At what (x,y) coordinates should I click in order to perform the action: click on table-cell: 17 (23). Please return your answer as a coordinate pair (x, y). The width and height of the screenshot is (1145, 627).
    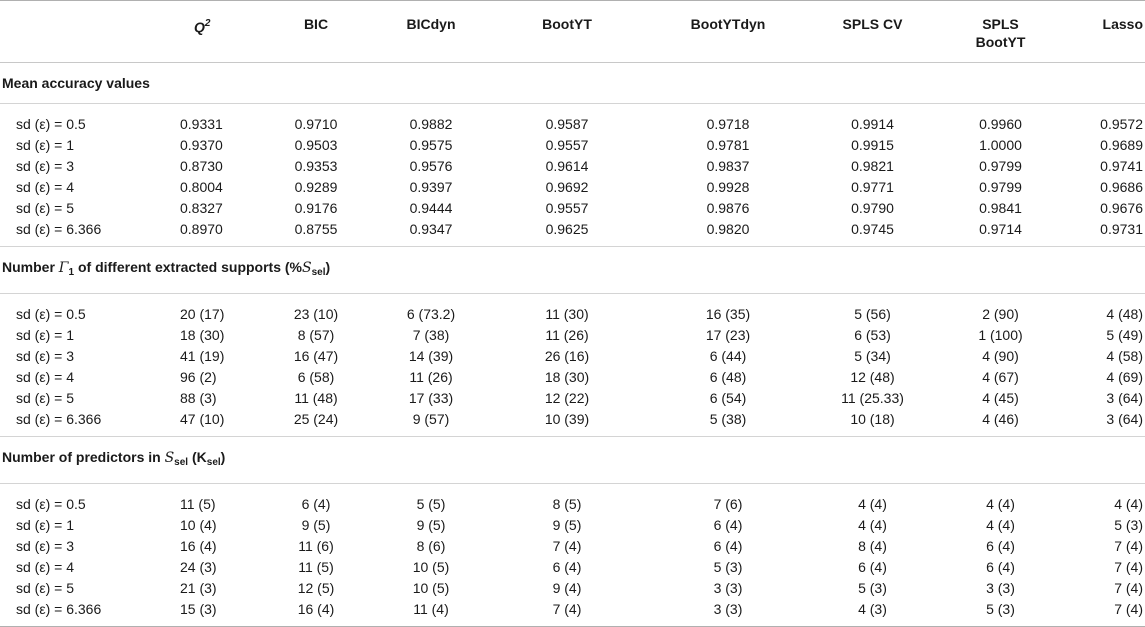
    Looking at the image, I should click on (728, 335).